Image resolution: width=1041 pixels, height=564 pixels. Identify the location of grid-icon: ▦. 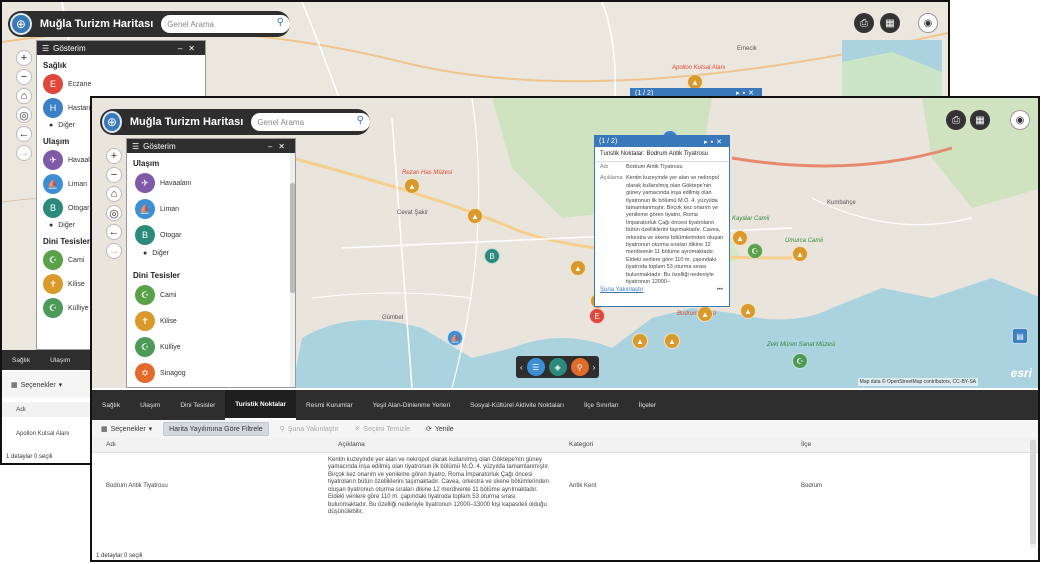
(104, 429).